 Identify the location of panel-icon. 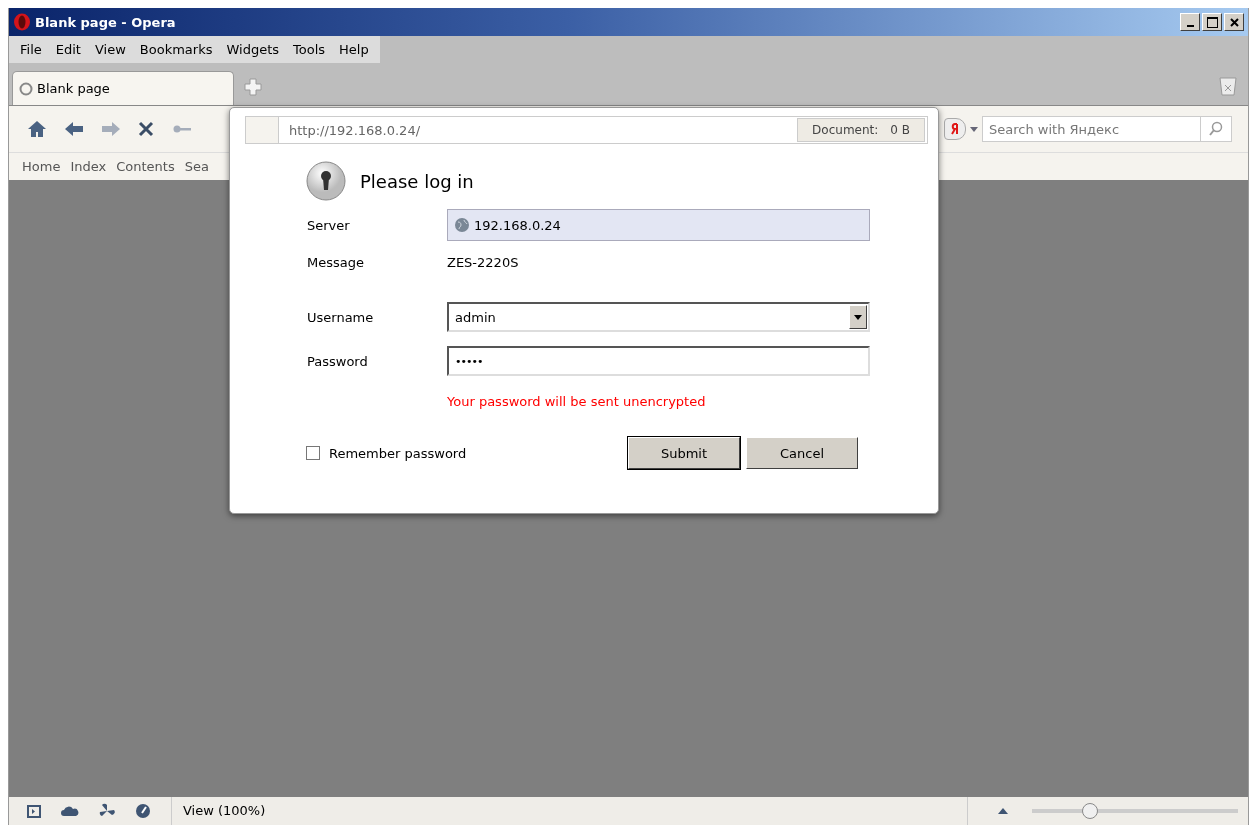
(34, 811).